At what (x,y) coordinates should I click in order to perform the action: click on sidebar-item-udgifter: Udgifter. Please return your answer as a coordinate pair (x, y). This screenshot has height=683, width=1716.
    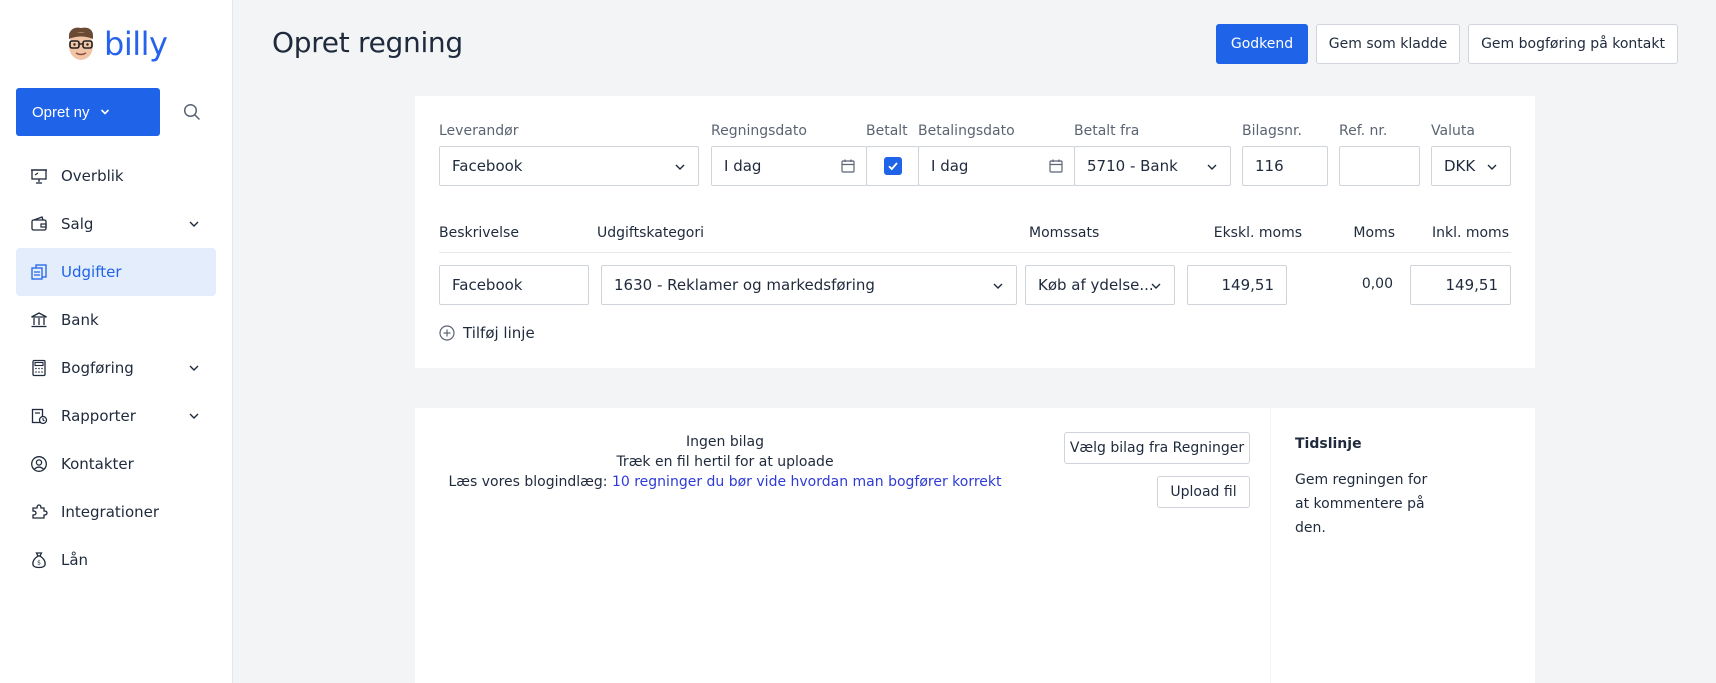
    Looking at the image, I should click on (116, 272).